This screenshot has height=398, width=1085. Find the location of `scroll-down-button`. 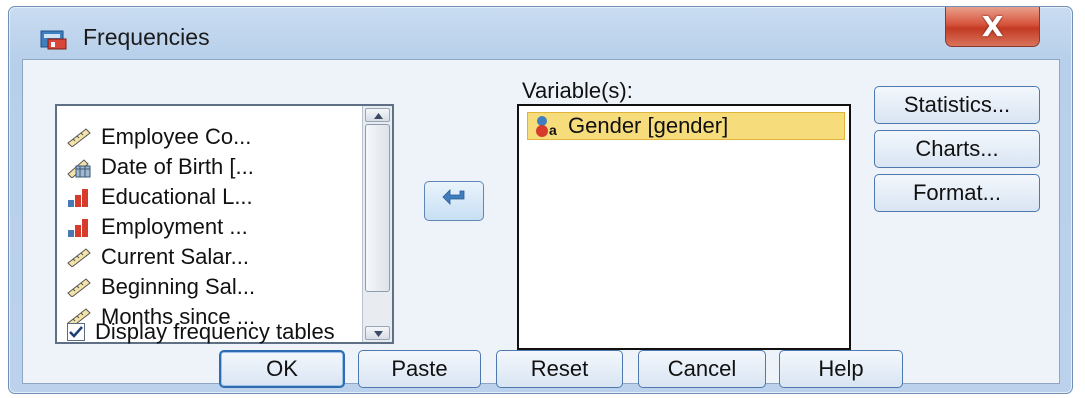

scroll-down-button is located at coordinates (377, 333).